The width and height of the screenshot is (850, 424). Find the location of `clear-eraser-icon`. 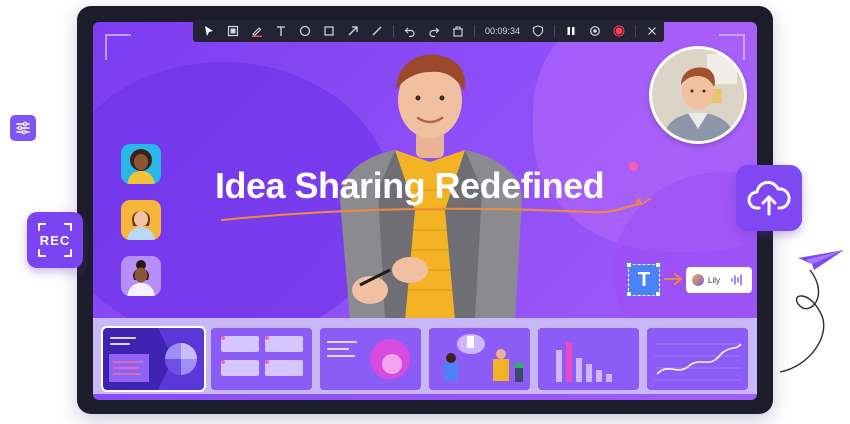

clear-eraser-icon is located at coordinates (458, 31).